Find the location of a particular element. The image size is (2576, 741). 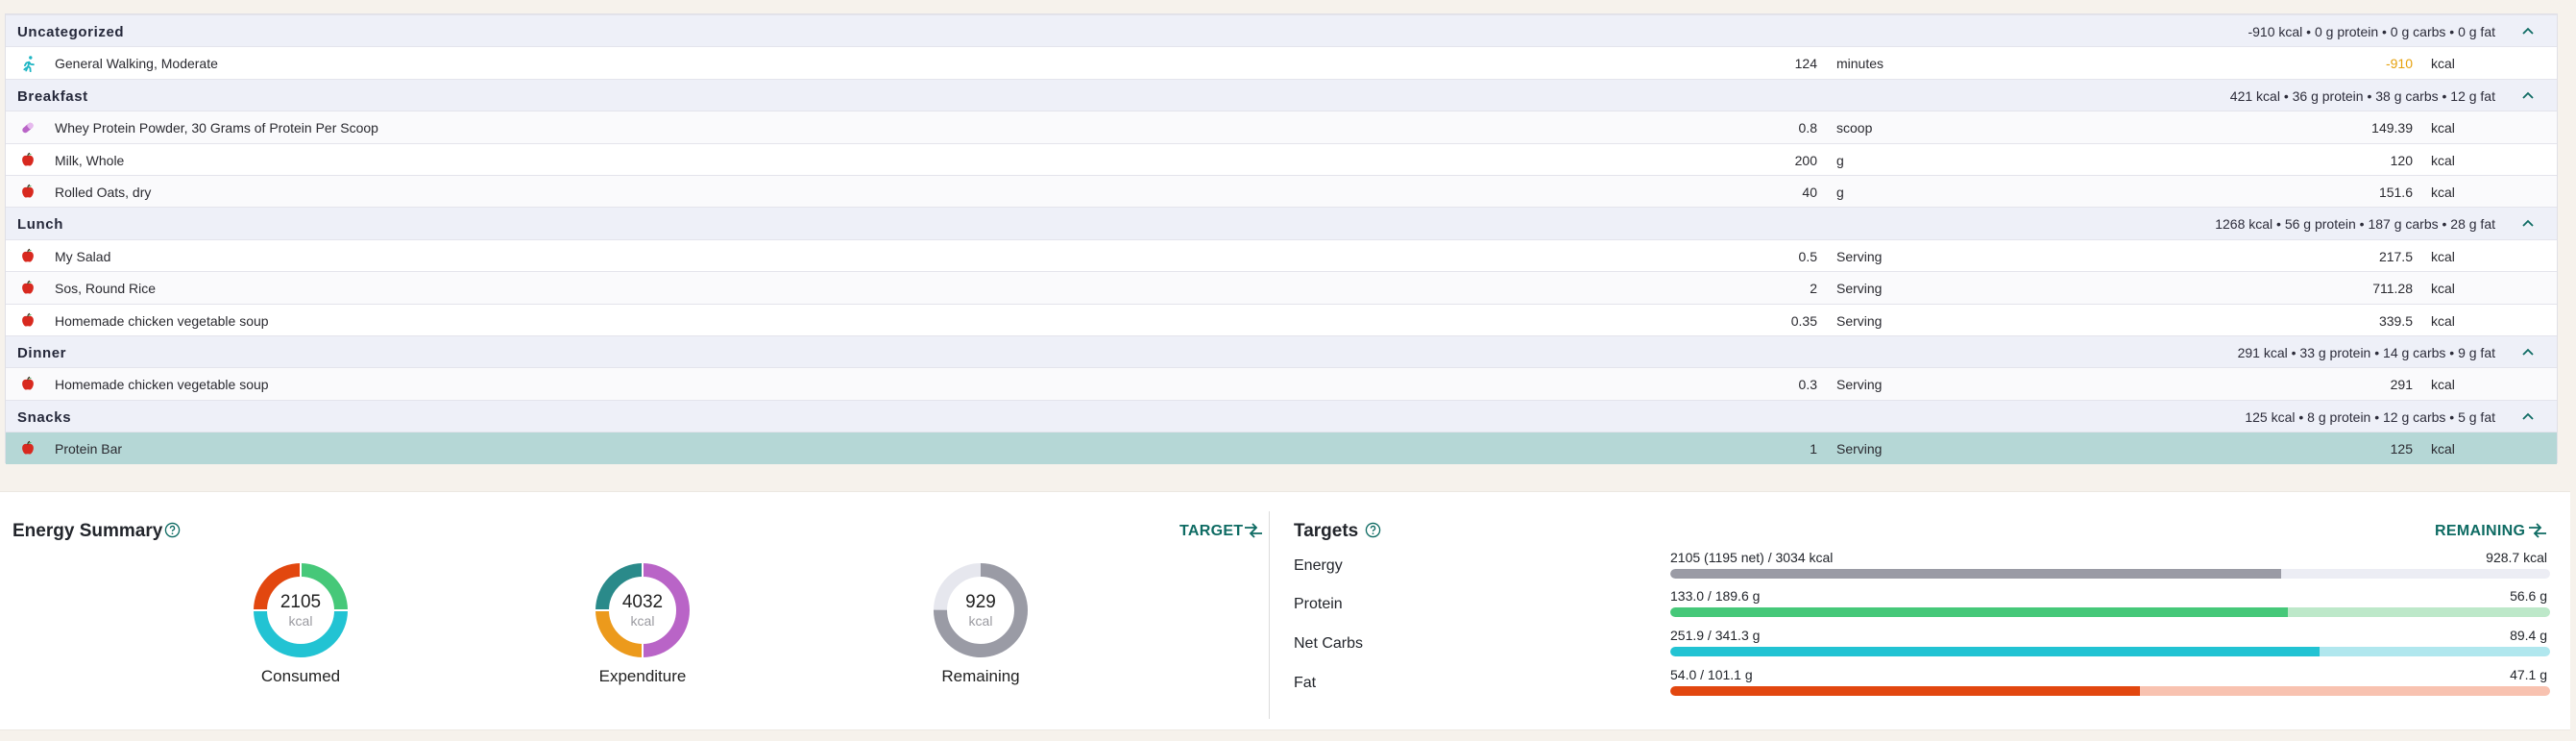

entry-name: Protein Bar is located at coordinates (89, 449).